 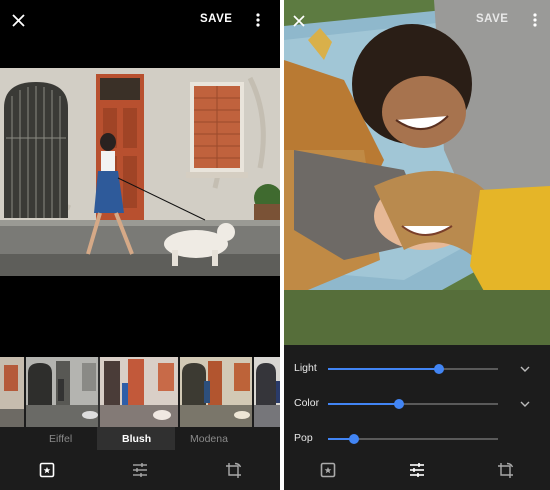 What do you see at coordinates (413, 439) in the screenshot?
I see `pop-slider` at bounding box center [413, 439].